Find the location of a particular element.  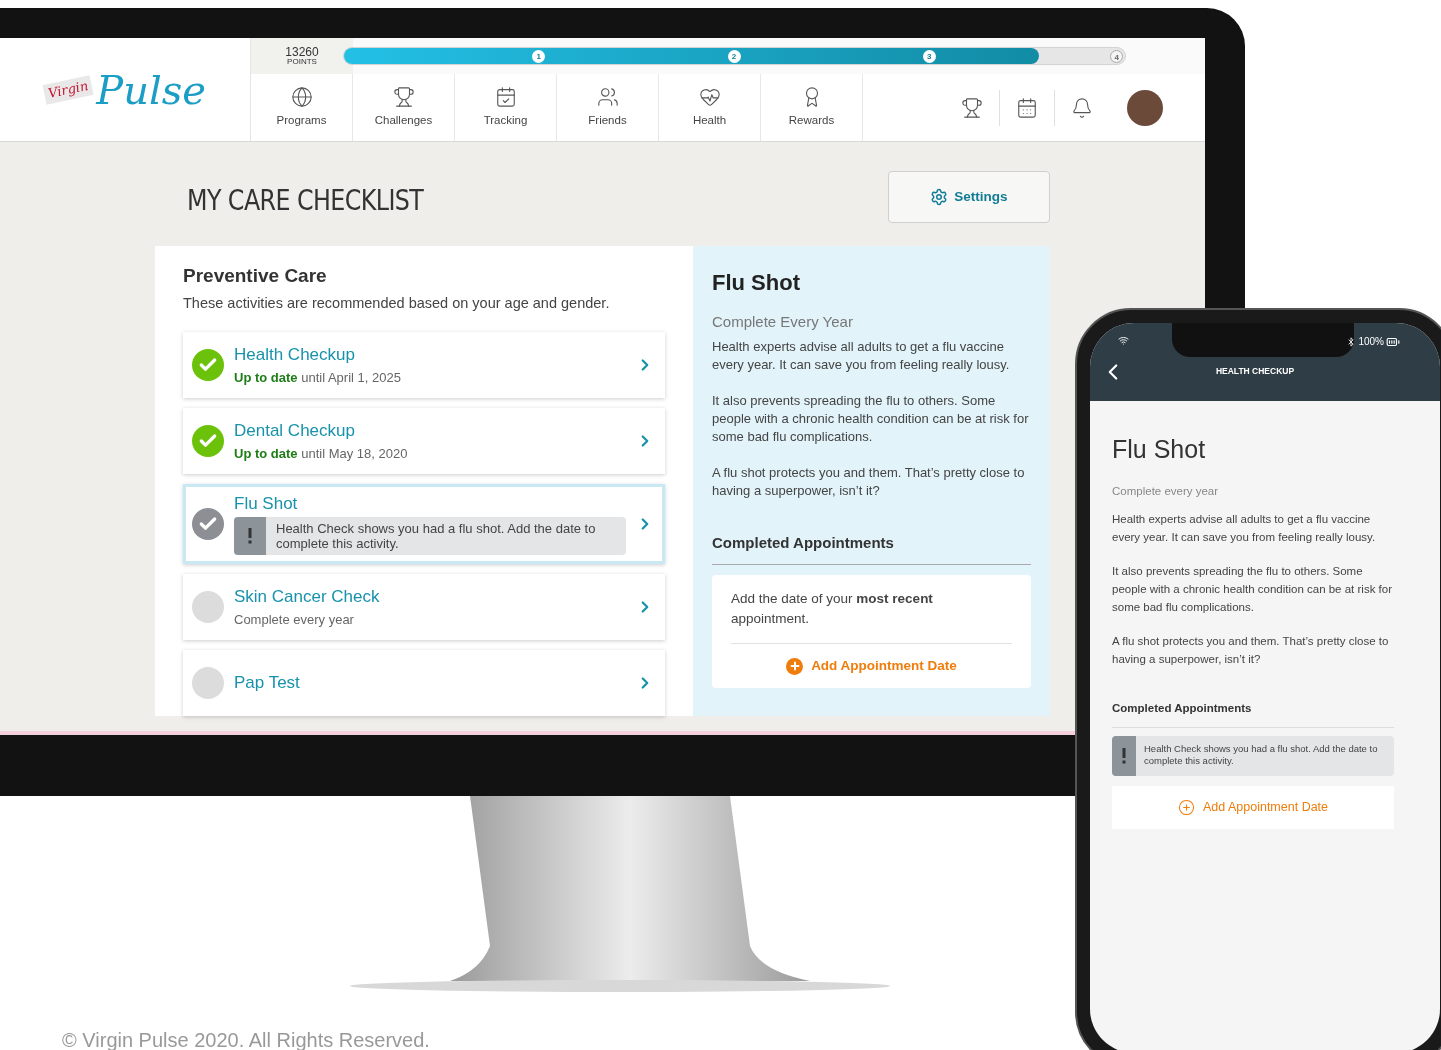

phone-paragraph: It also prevents spreading the flu to others. Some people with a chronic health condition can be at risk for some bad flu complications. is located at coordinates (1252, 589).